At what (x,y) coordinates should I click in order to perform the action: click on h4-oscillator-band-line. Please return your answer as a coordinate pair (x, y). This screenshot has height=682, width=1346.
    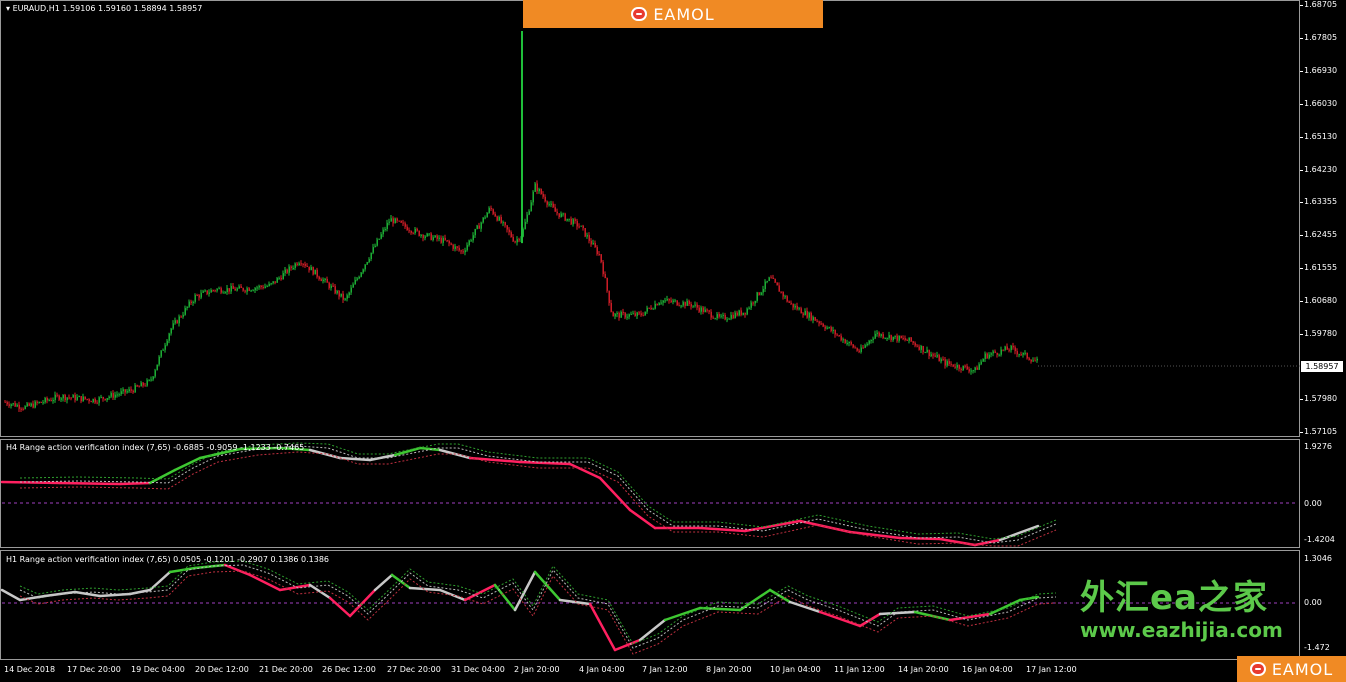
    Looking at the image, I should click on (538, 494).